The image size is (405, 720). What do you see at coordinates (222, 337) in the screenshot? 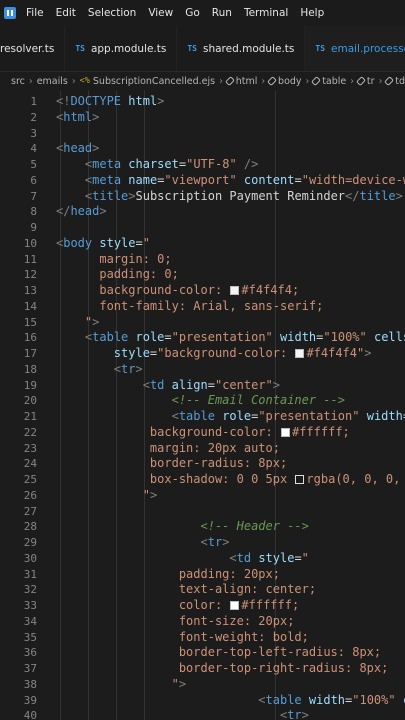
I see `token: "presentation"` at bounding box center [222, 337].